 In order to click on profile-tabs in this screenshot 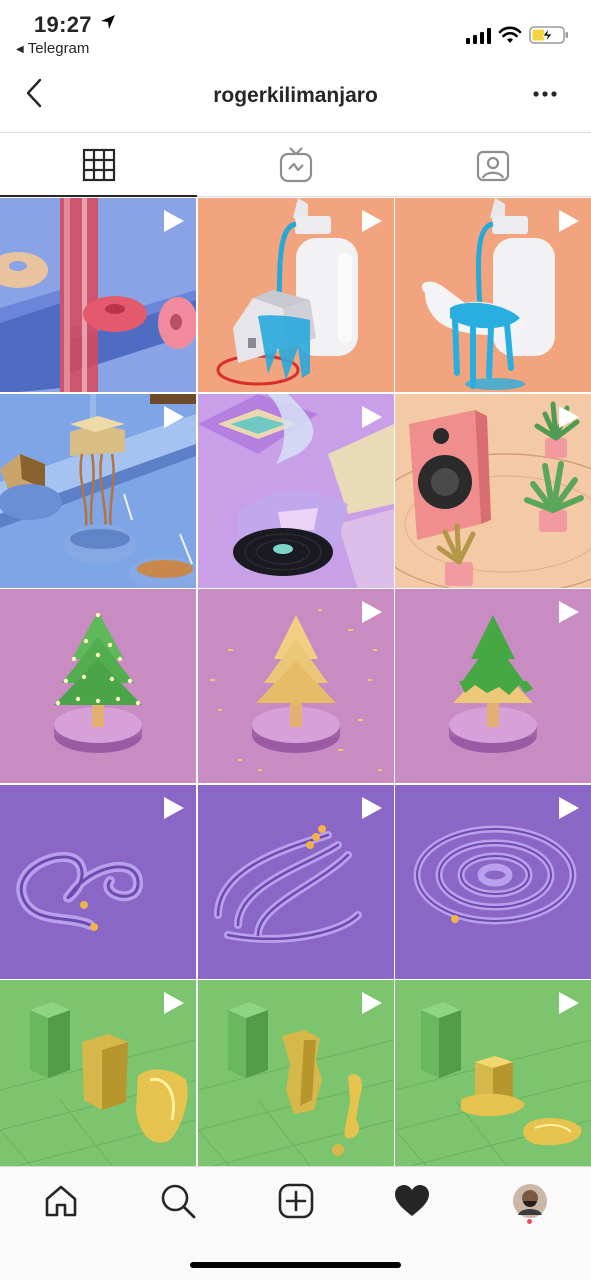, I will do `click(295, 165)`.